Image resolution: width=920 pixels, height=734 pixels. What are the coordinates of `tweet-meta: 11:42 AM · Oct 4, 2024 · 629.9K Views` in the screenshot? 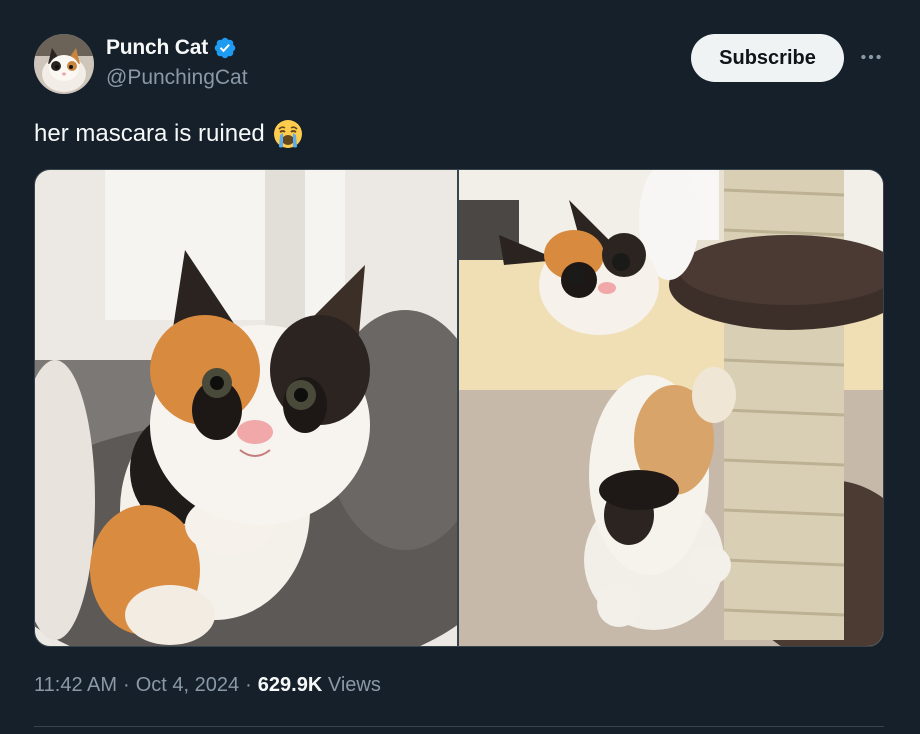 It's located at (207, 685).